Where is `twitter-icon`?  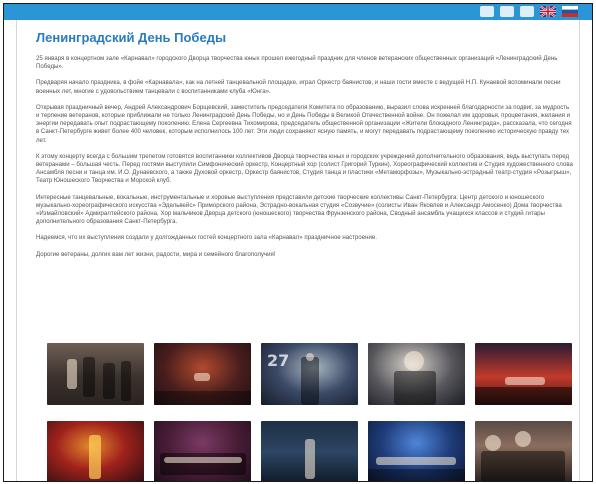 twitter-icon is located at coordinates (507, 11).